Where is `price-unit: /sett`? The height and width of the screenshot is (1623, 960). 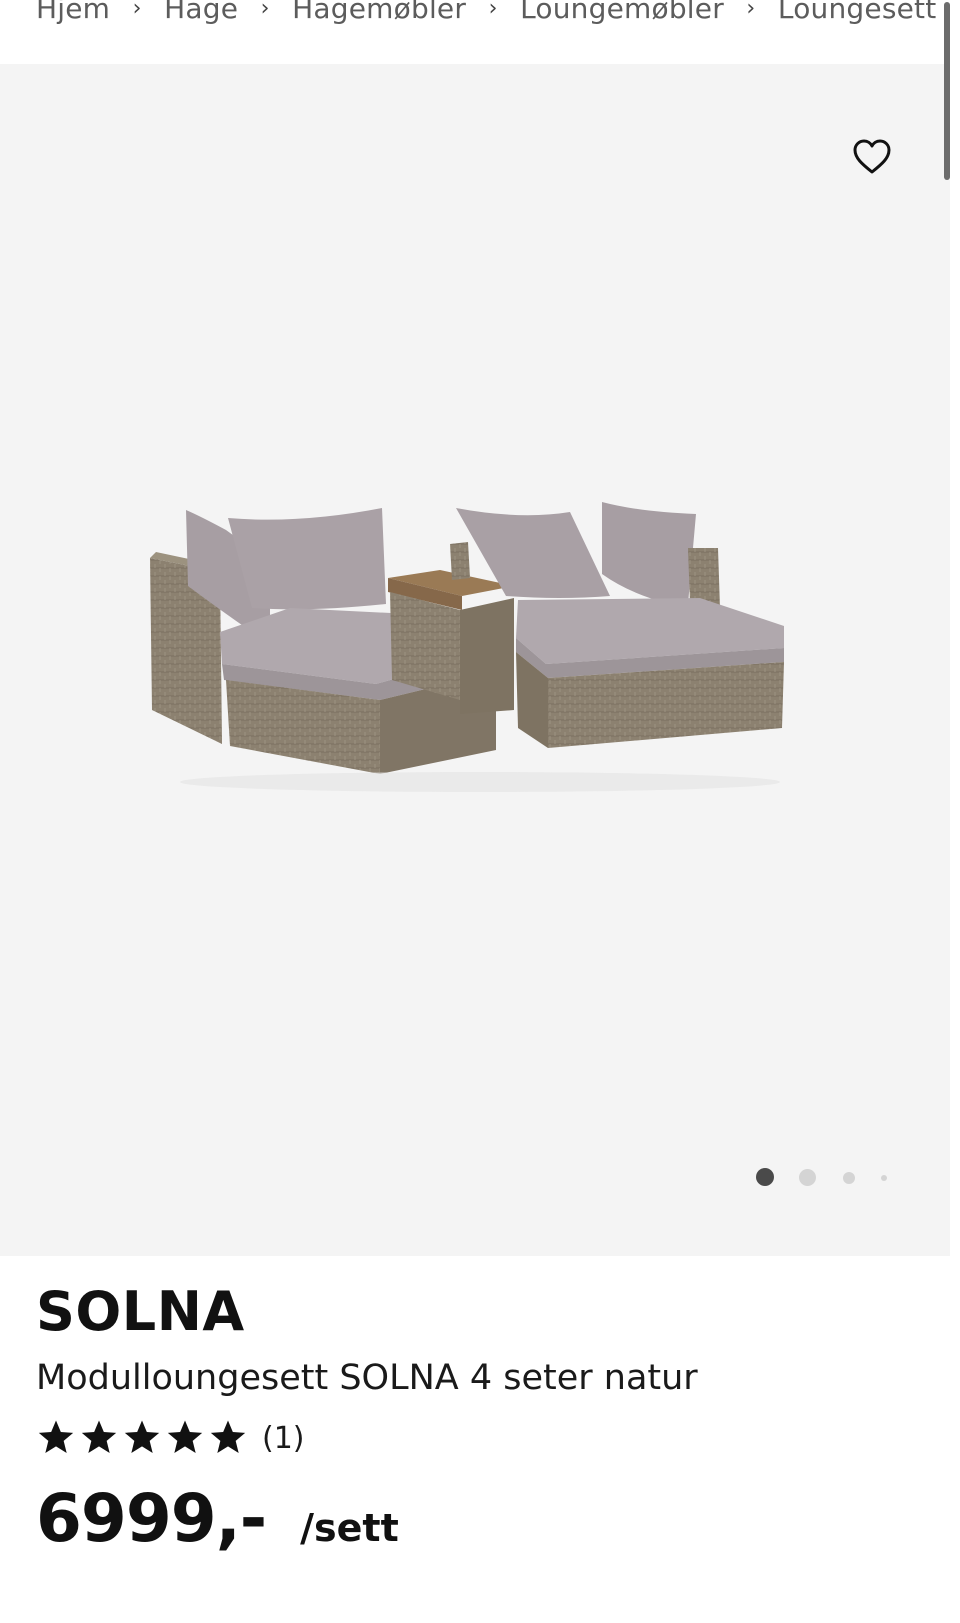
price-unit: /sett is located at coordinates (349, 1528).